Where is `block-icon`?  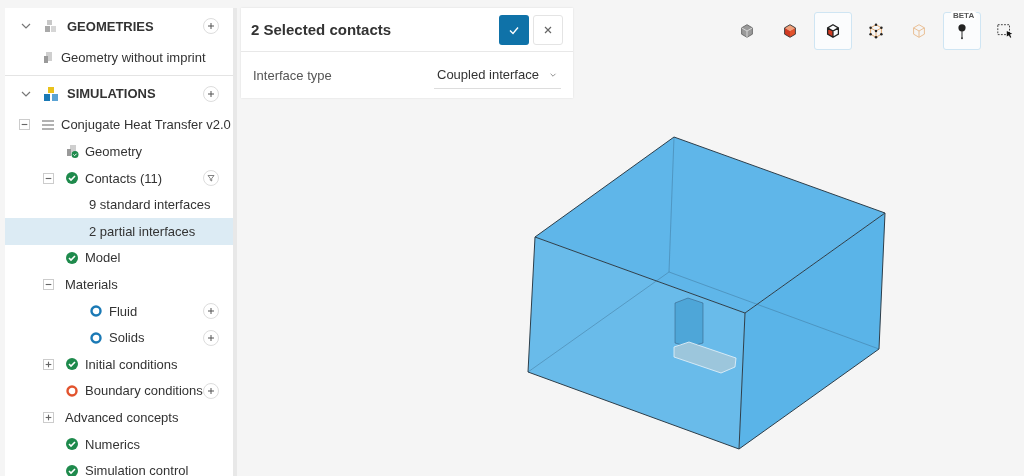 block-icon is located at coordinates (48, 57).